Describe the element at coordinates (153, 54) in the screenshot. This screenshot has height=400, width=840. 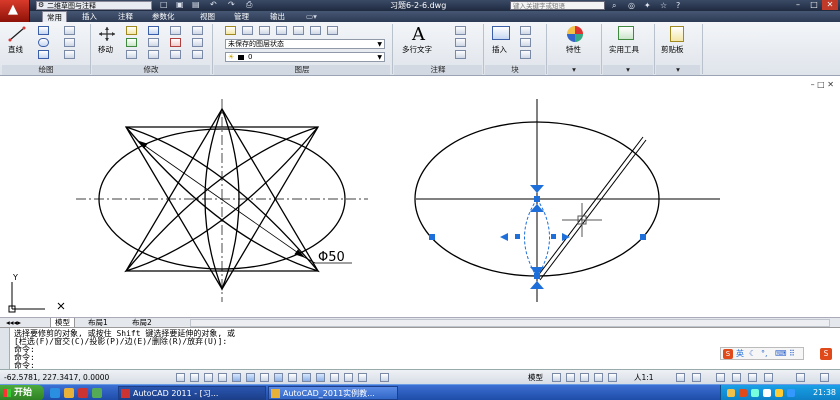
I see `scale-icon` at that location.